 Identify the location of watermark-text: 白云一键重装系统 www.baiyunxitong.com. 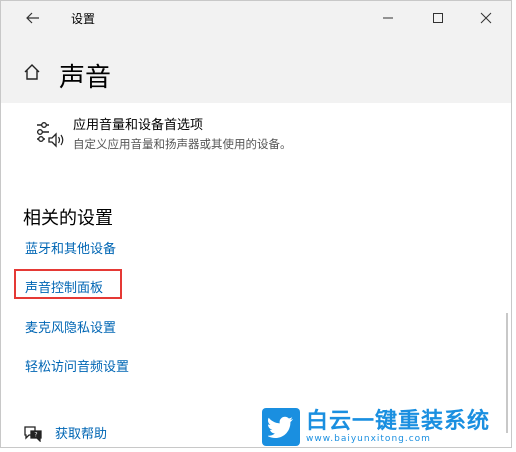
(398, 426).